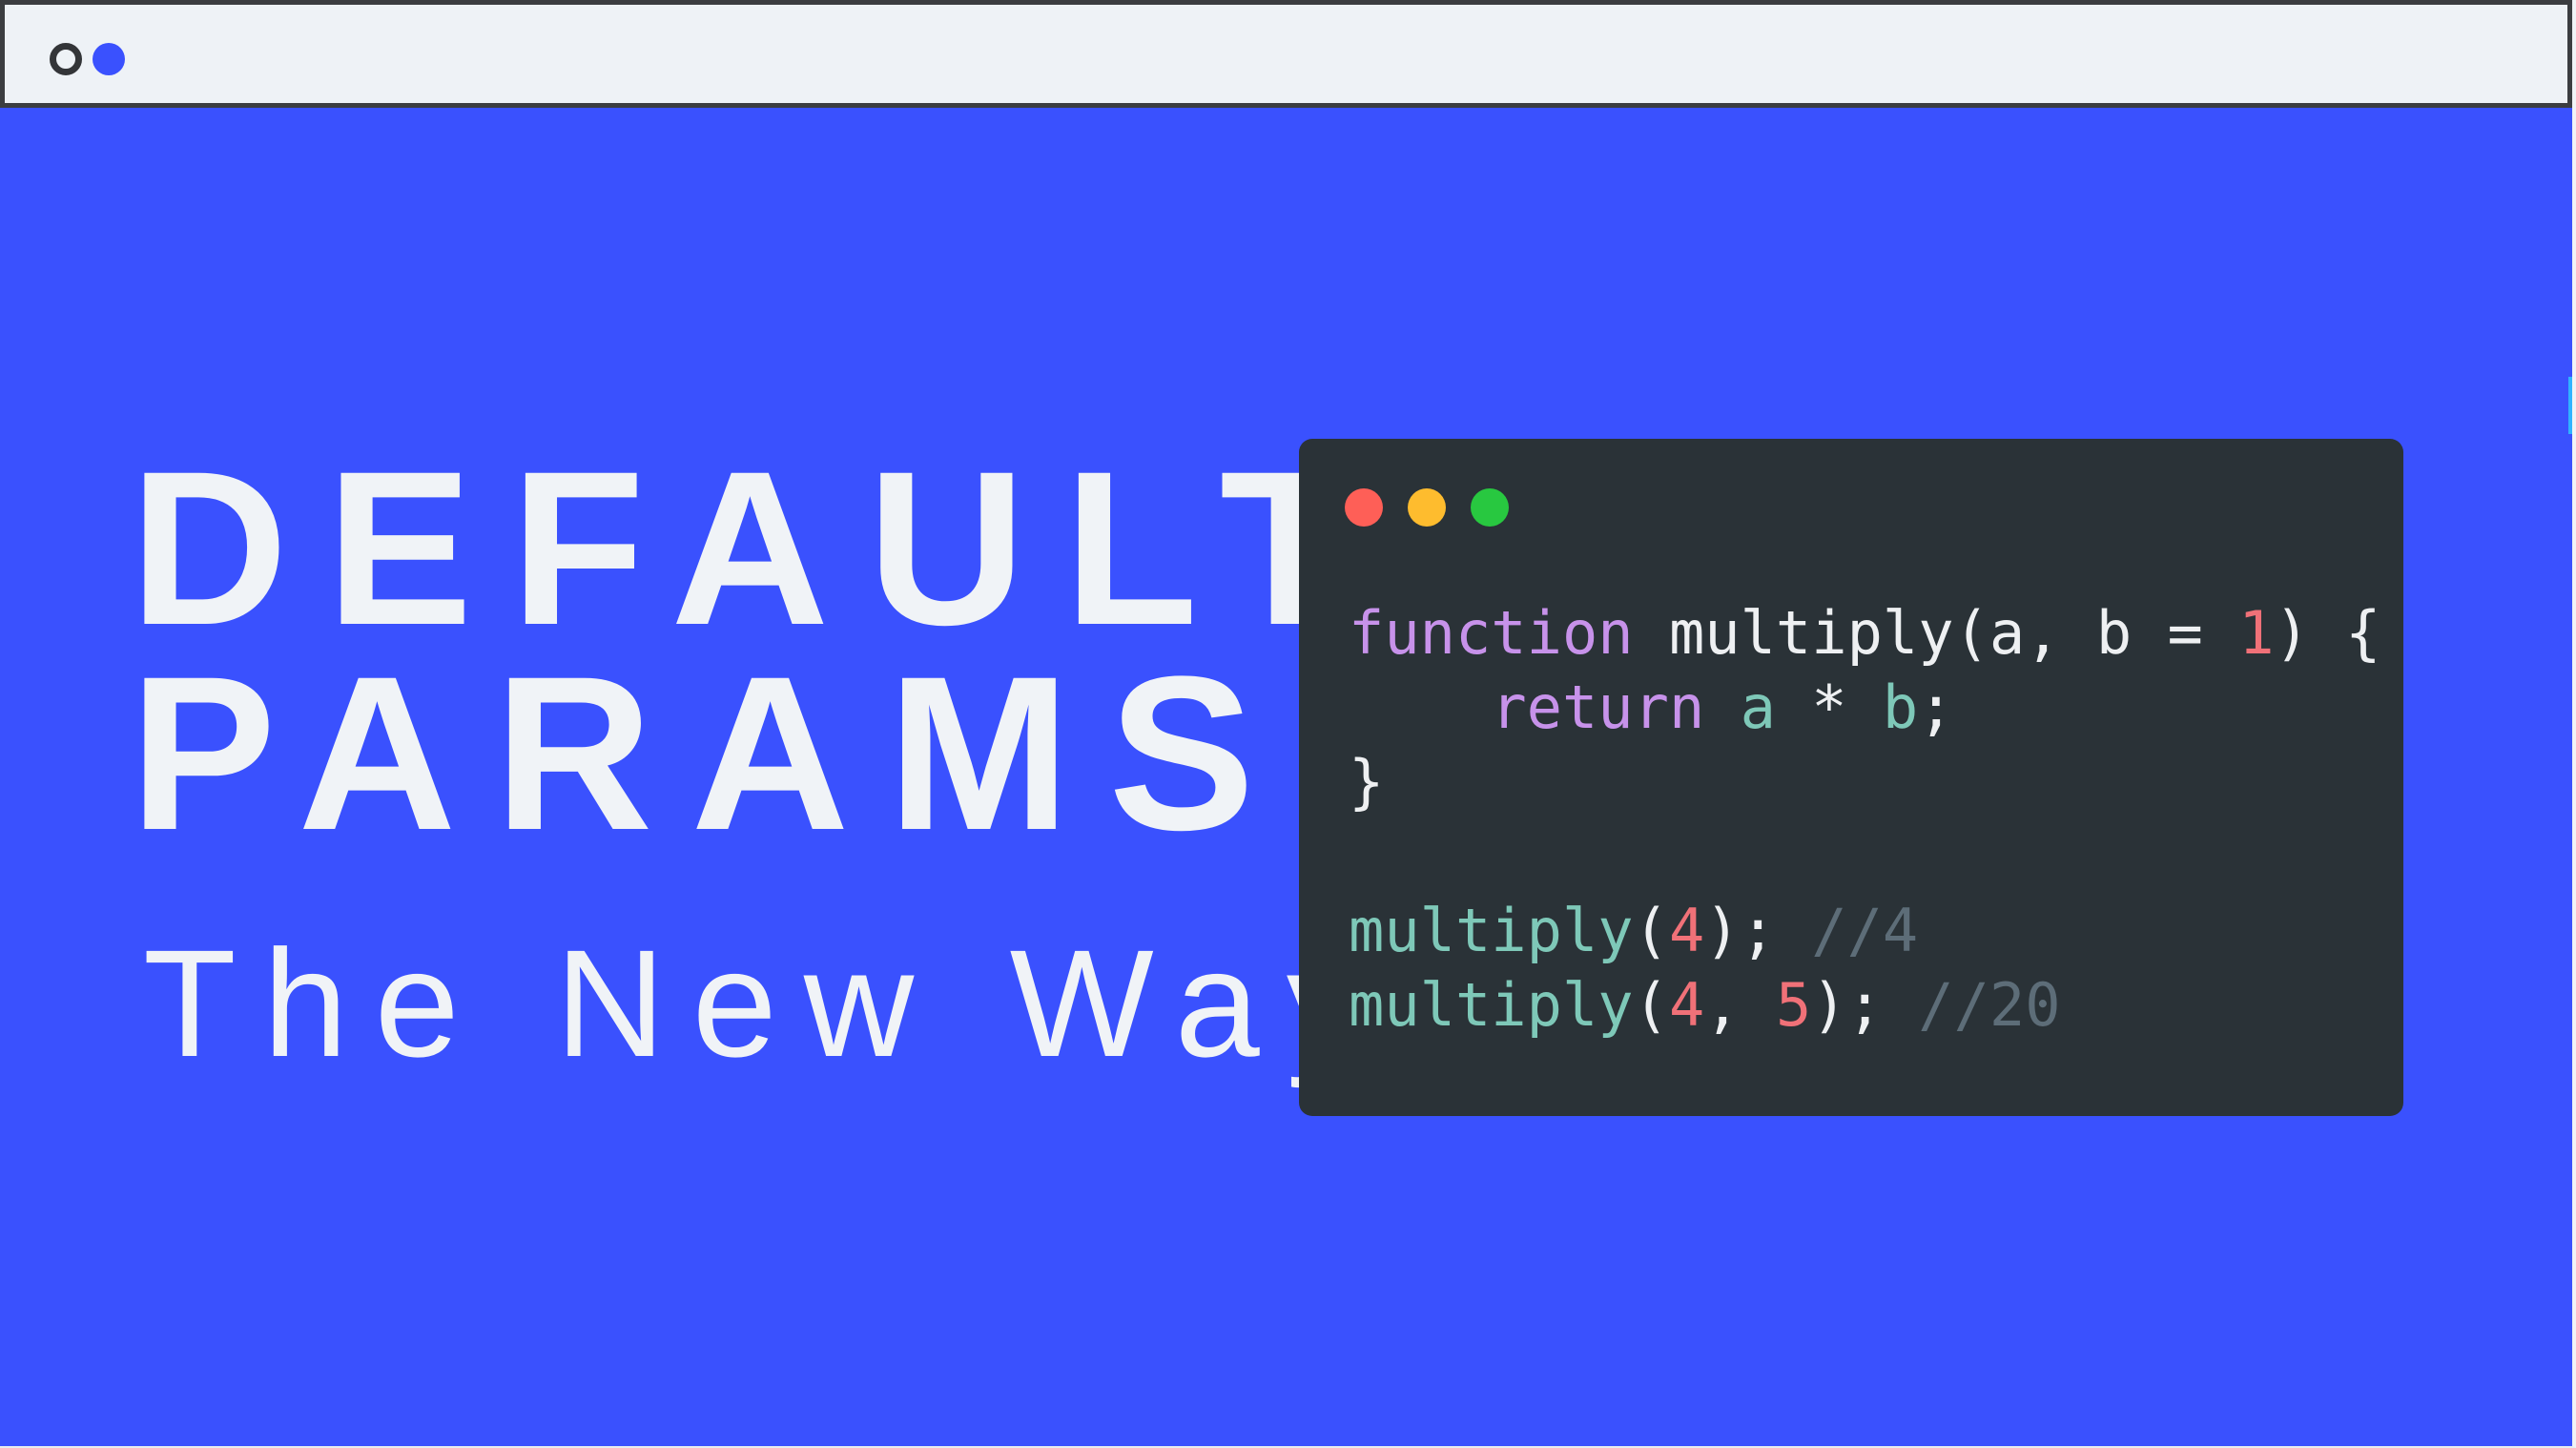 Image resolution: width=2576 pixels, height=1448 pixels. Describe the element at coordinates (1936, 707) in the screenshot. I see `semicolon: ;` at that location.